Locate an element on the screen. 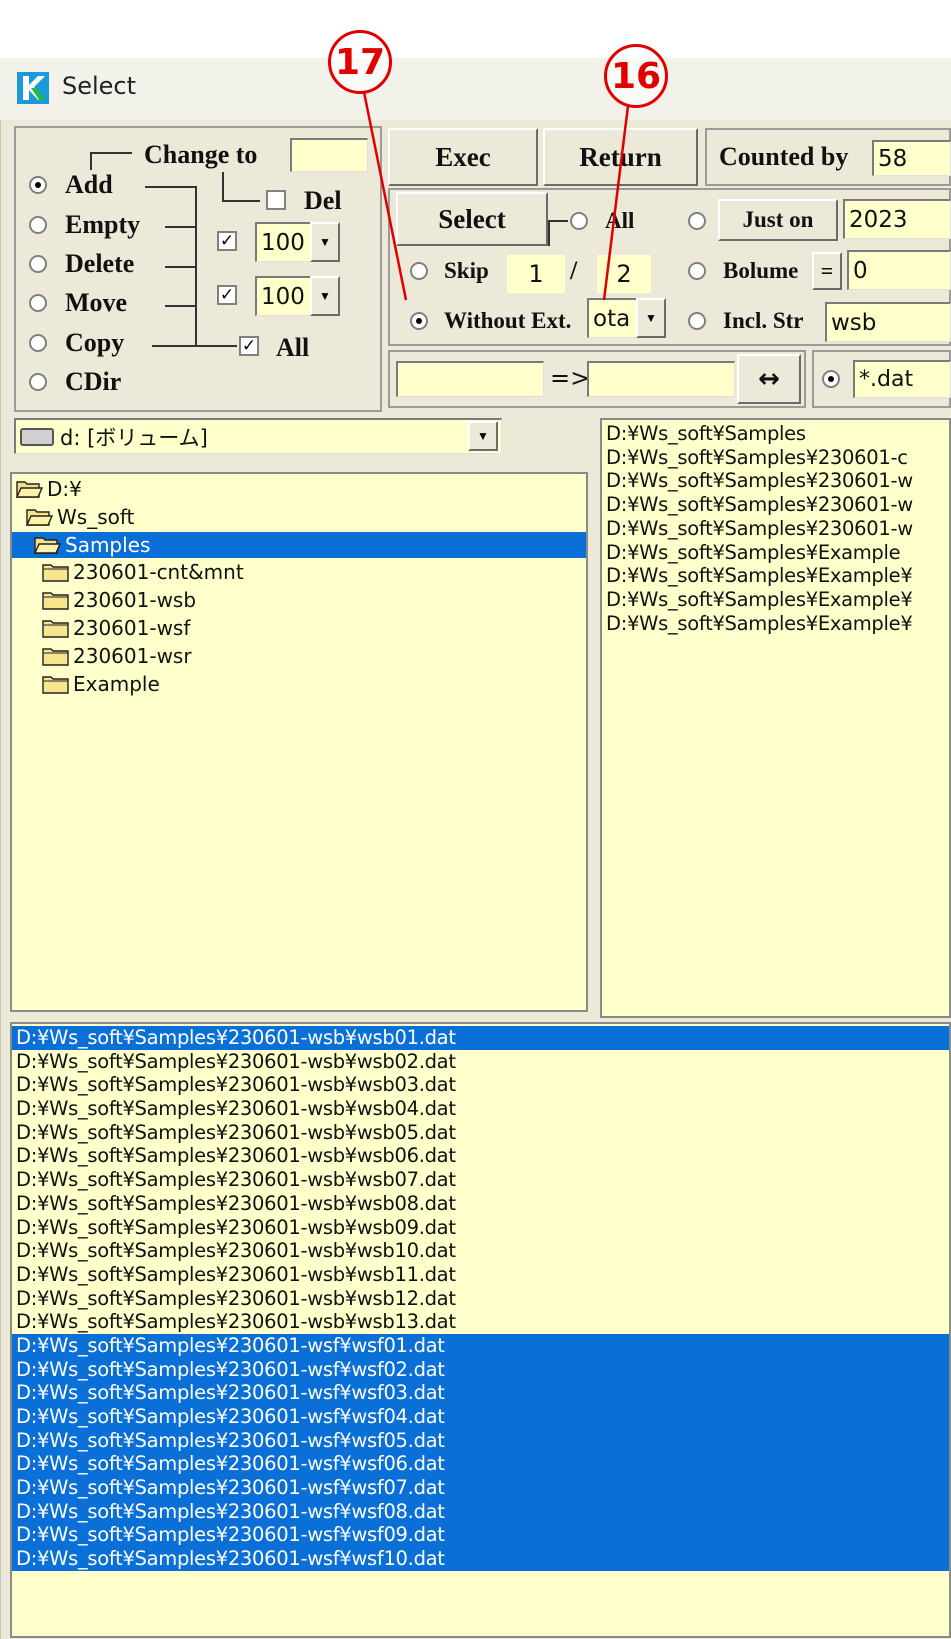 Image resolution: width=951 pixels, height=1639 pixels. annotation-16: 16 is located at coordinates (636, 76).